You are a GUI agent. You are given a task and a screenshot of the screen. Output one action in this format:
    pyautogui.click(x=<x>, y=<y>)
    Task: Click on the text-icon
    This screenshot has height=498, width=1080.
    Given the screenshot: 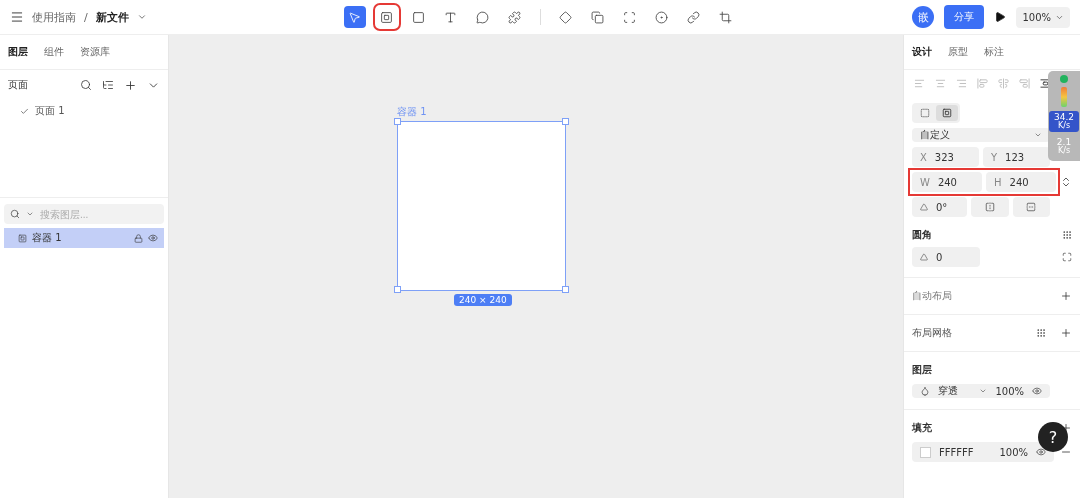 What is the action you would take?
    pyautogui.click(x=450, y=17)
    